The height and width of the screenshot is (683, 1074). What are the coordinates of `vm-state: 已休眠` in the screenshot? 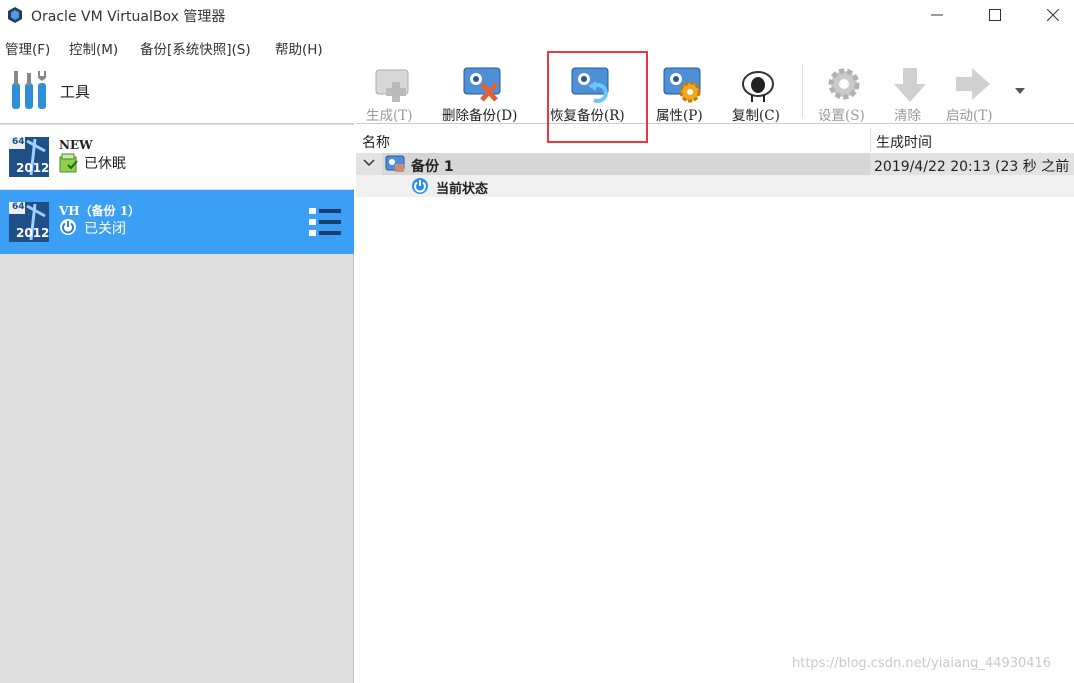 It's located at (105, 164).